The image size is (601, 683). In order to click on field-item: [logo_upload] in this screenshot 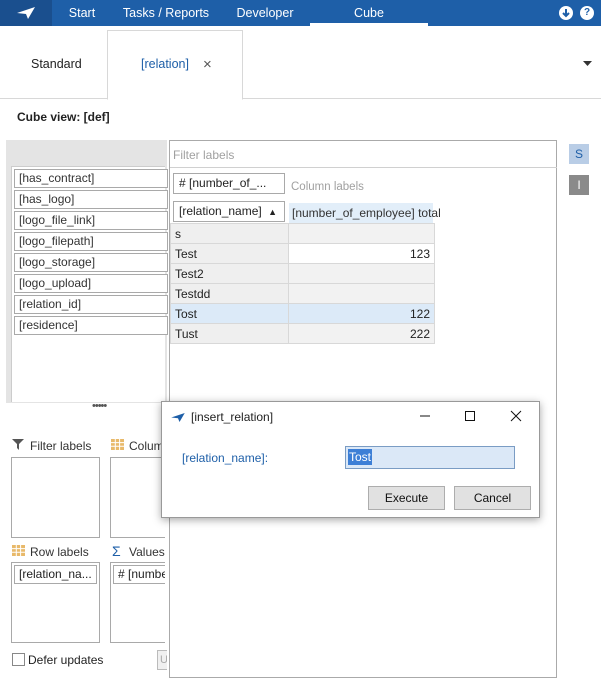, I will do `click(91, 283)`.